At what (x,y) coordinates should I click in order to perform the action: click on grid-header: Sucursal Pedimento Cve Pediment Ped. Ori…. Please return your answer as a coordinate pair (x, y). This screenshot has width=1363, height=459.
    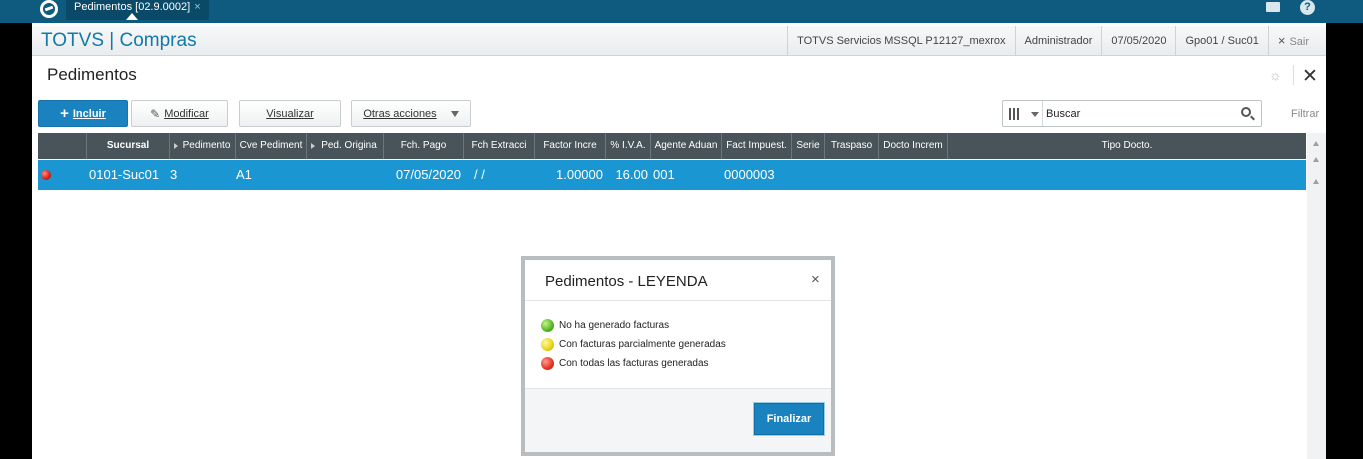
    Looking at the image, I should click on (672, 146).